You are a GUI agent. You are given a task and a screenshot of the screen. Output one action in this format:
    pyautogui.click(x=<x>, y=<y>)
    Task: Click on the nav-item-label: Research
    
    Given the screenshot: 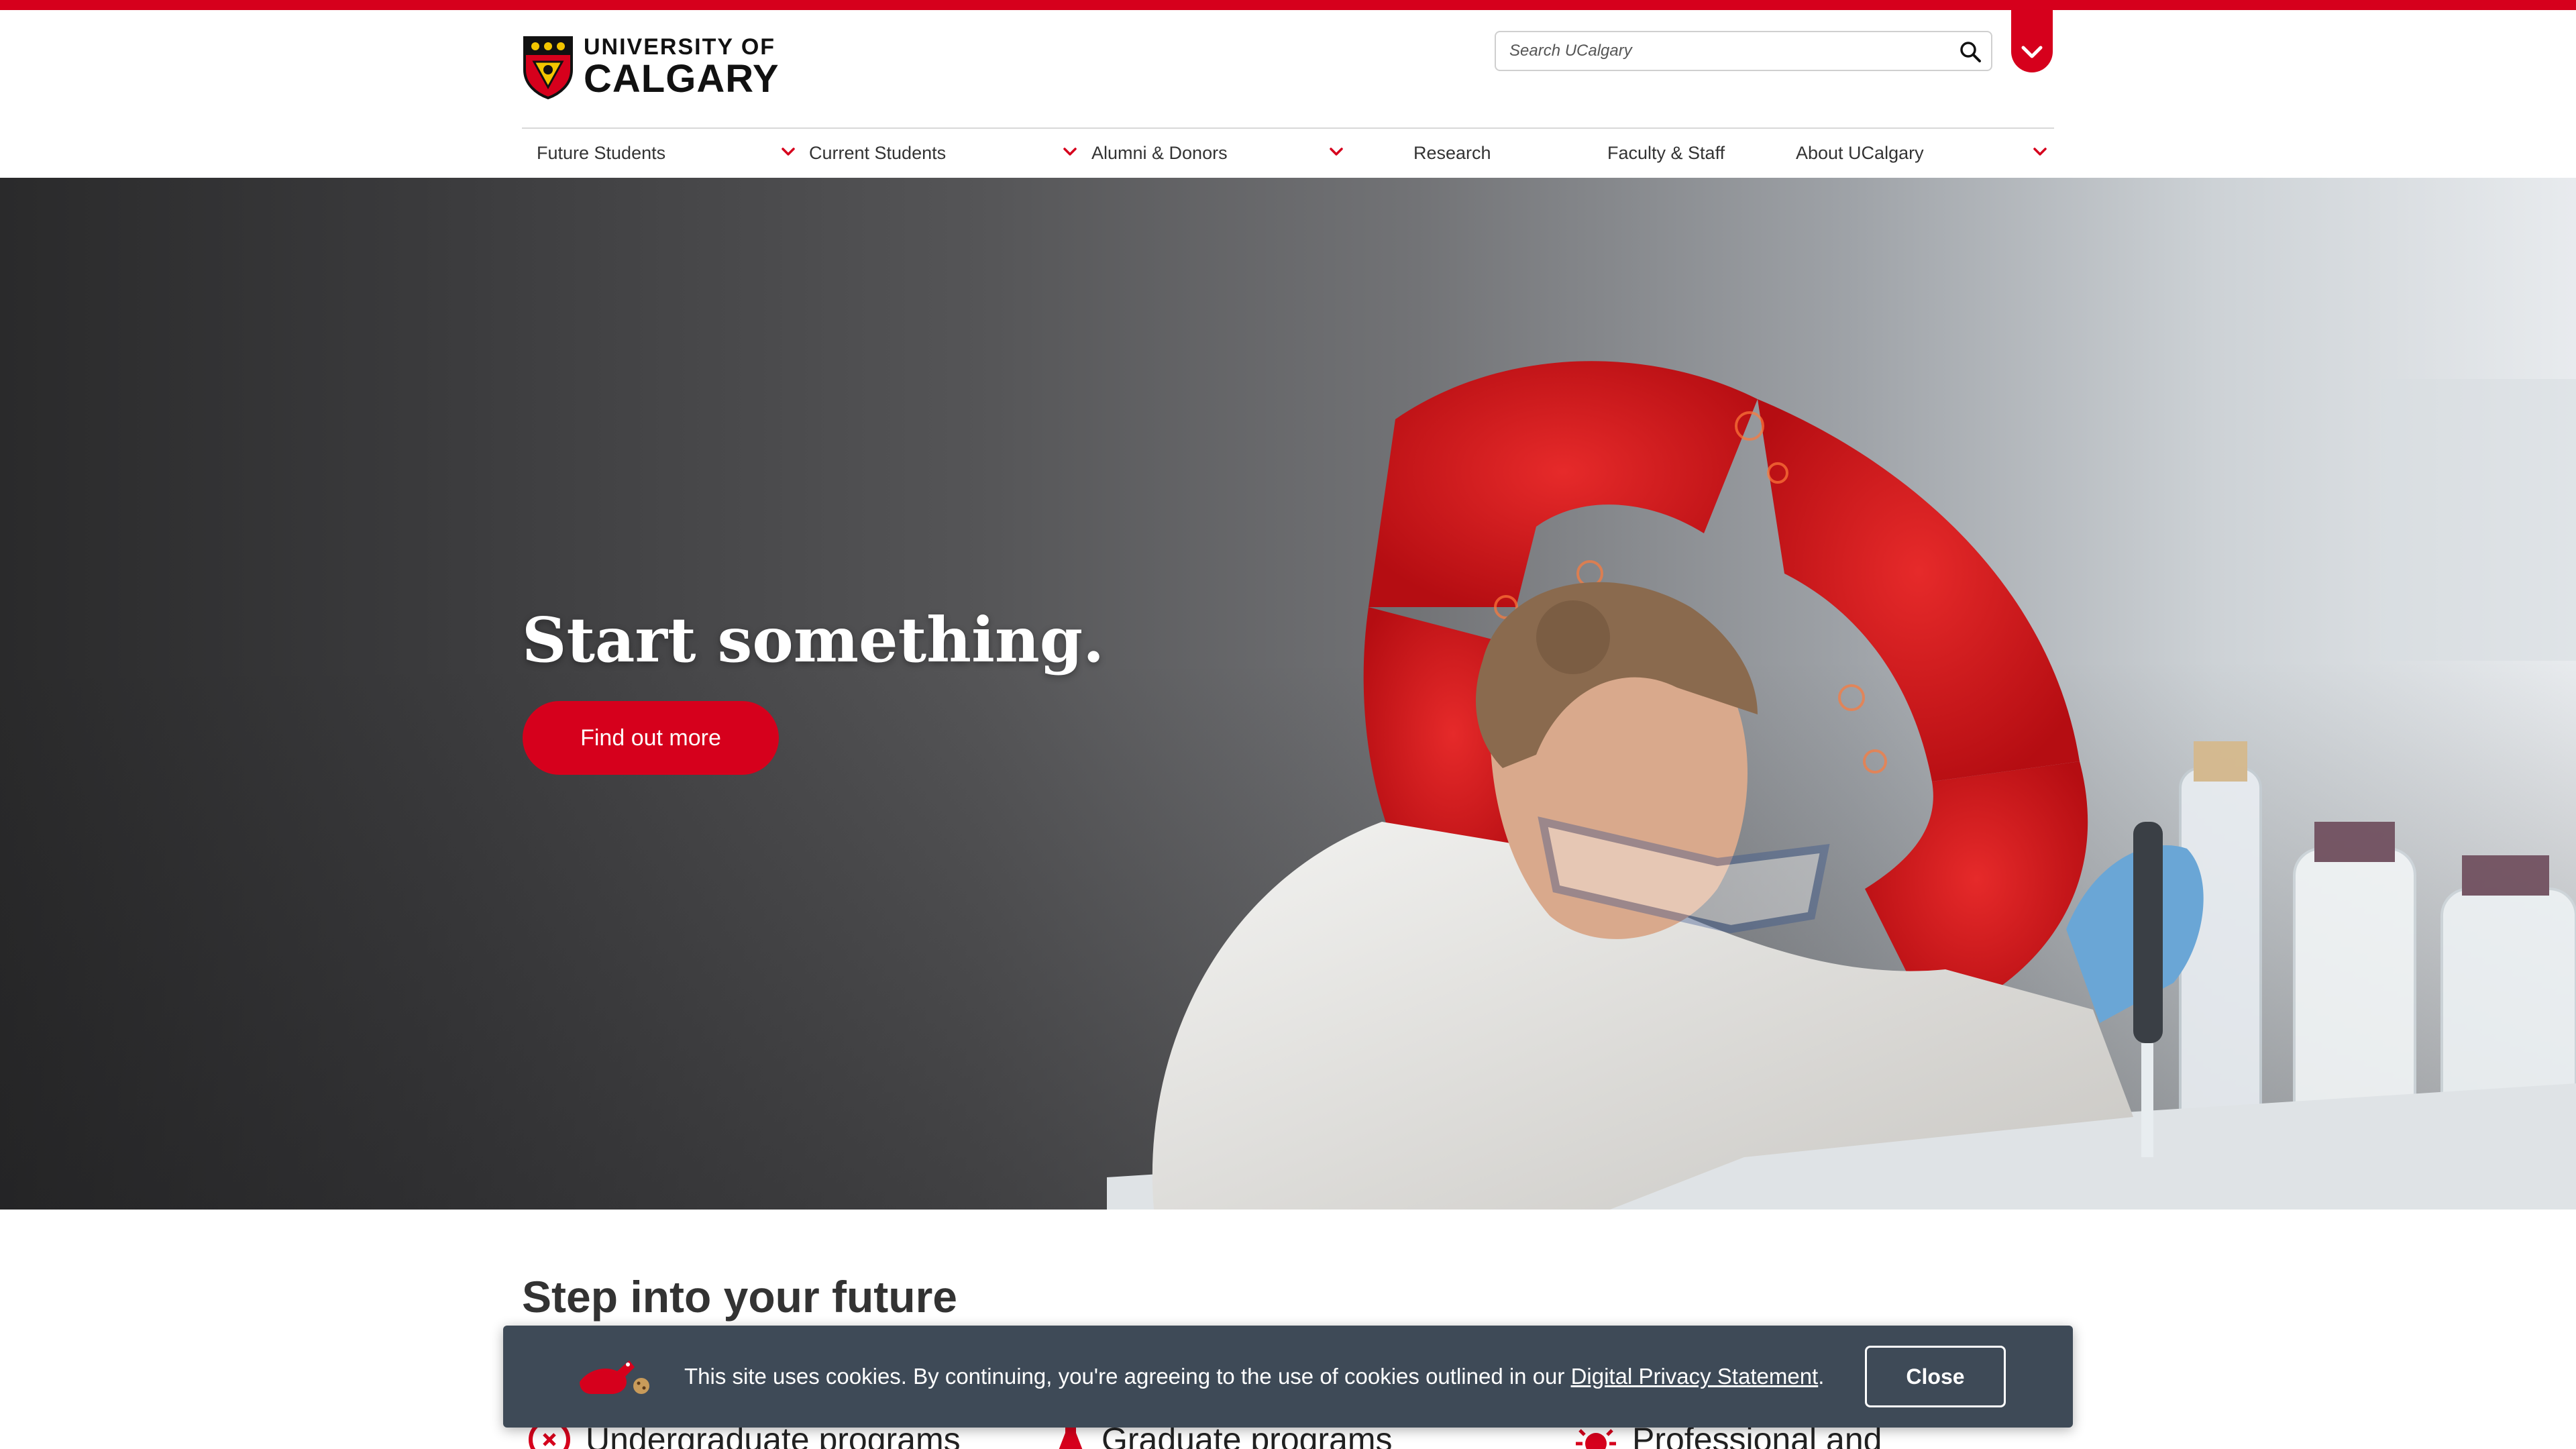 What is the action you would take?
    pyautogui.click(x=1452, y=153)
    